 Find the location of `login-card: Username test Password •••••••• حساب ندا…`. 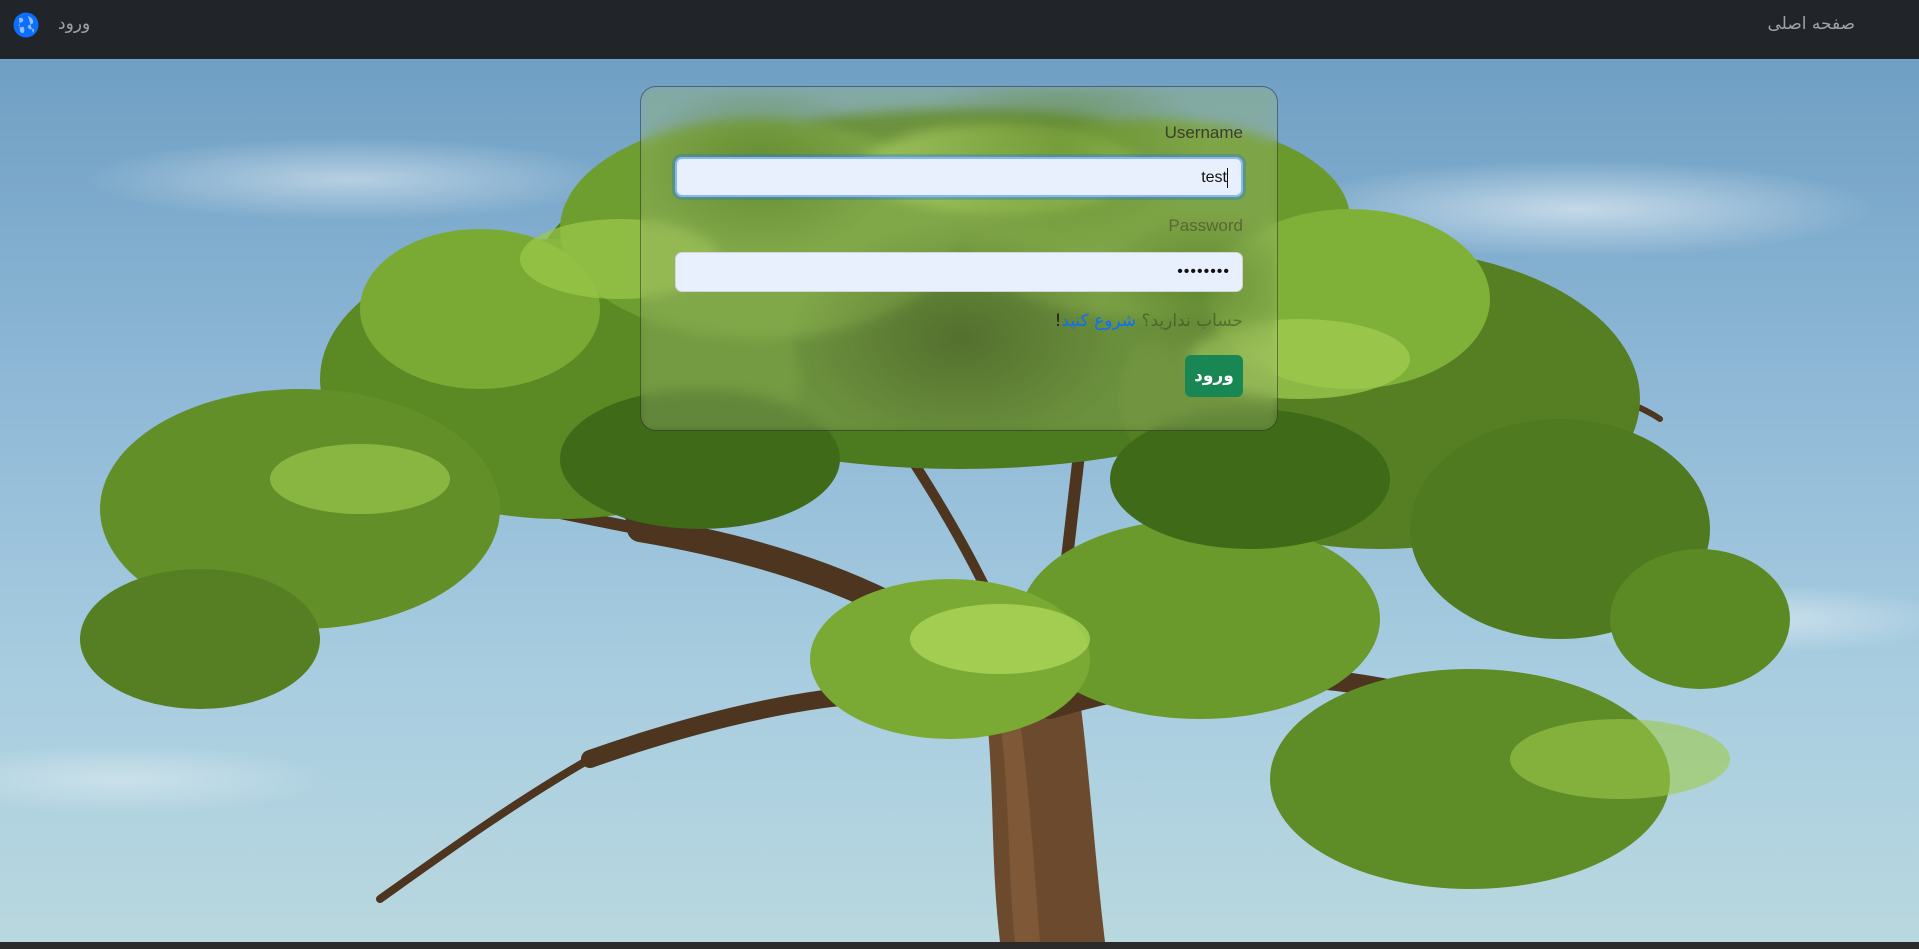

login-card: Username test Password •••••••• حساب ندا… is located at coordinates (959, 258).